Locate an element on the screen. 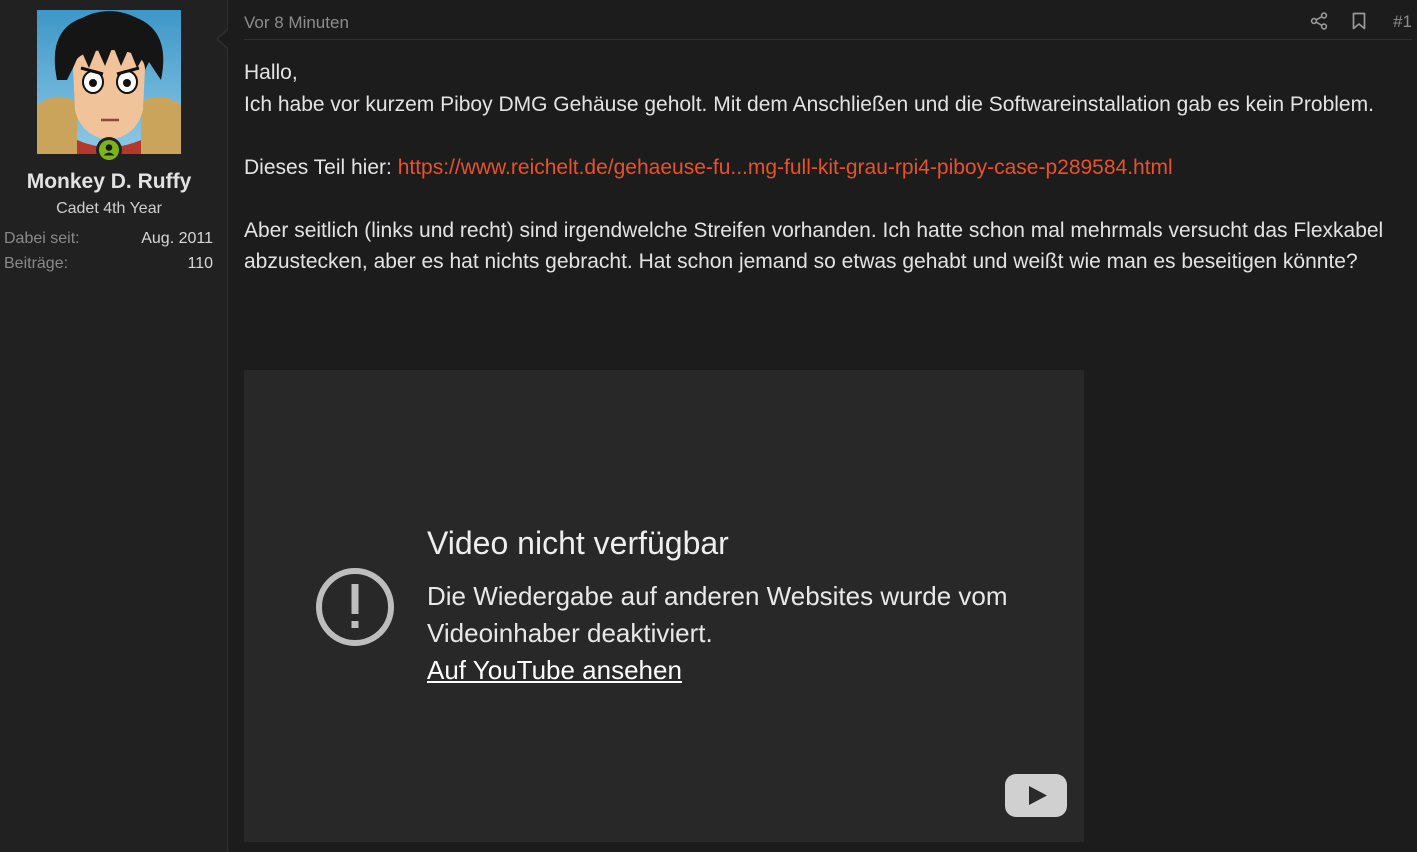 This screenshot has height=852, width=1417. youtube-logo-icon is located at coordinates (1036, 795).